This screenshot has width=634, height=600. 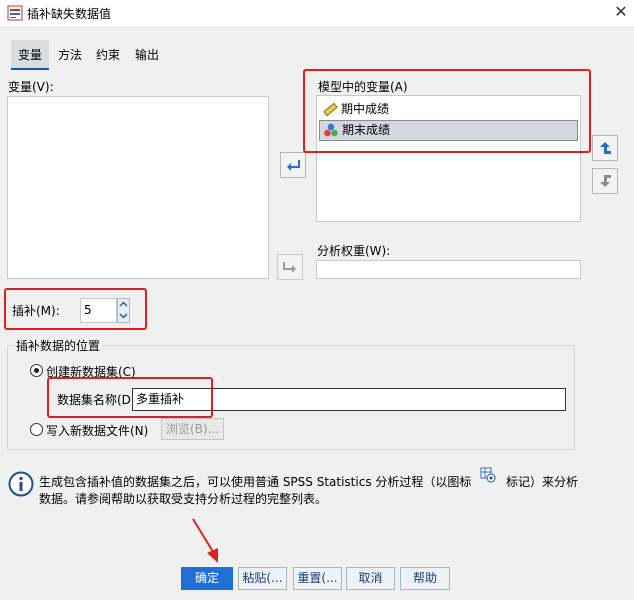 What do you see at coordinates (488, 476) in the screenshot?
I see `imputation-marker-icon` at bounding box center [488, 476].